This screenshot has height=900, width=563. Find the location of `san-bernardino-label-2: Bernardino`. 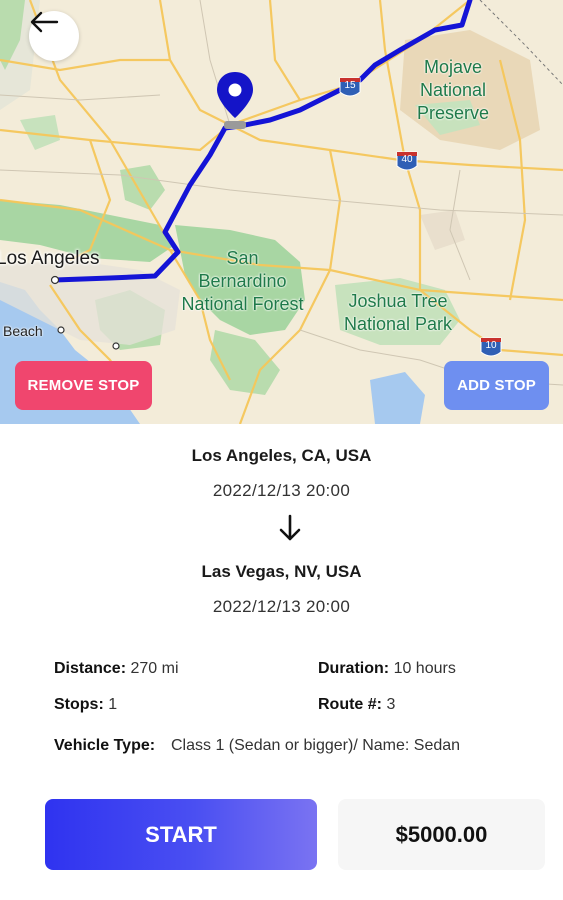

san-bernardino-label-2: Bernardino is located at coordinates (242, 281).